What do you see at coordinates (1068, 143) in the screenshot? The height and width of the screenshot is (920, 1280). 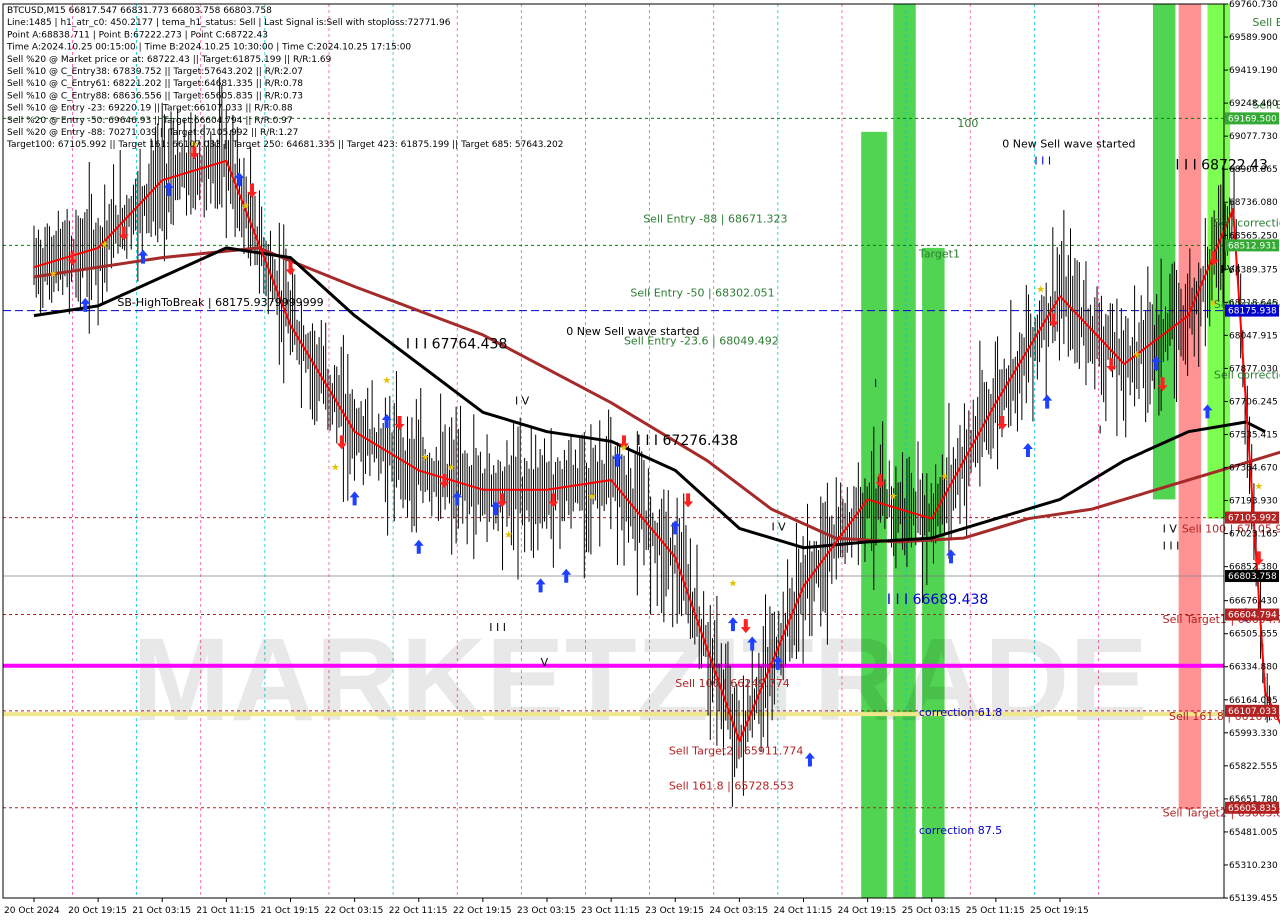 I see `chart-annotation: 0 New Sell wave started` at bounding box center [1068, 143].